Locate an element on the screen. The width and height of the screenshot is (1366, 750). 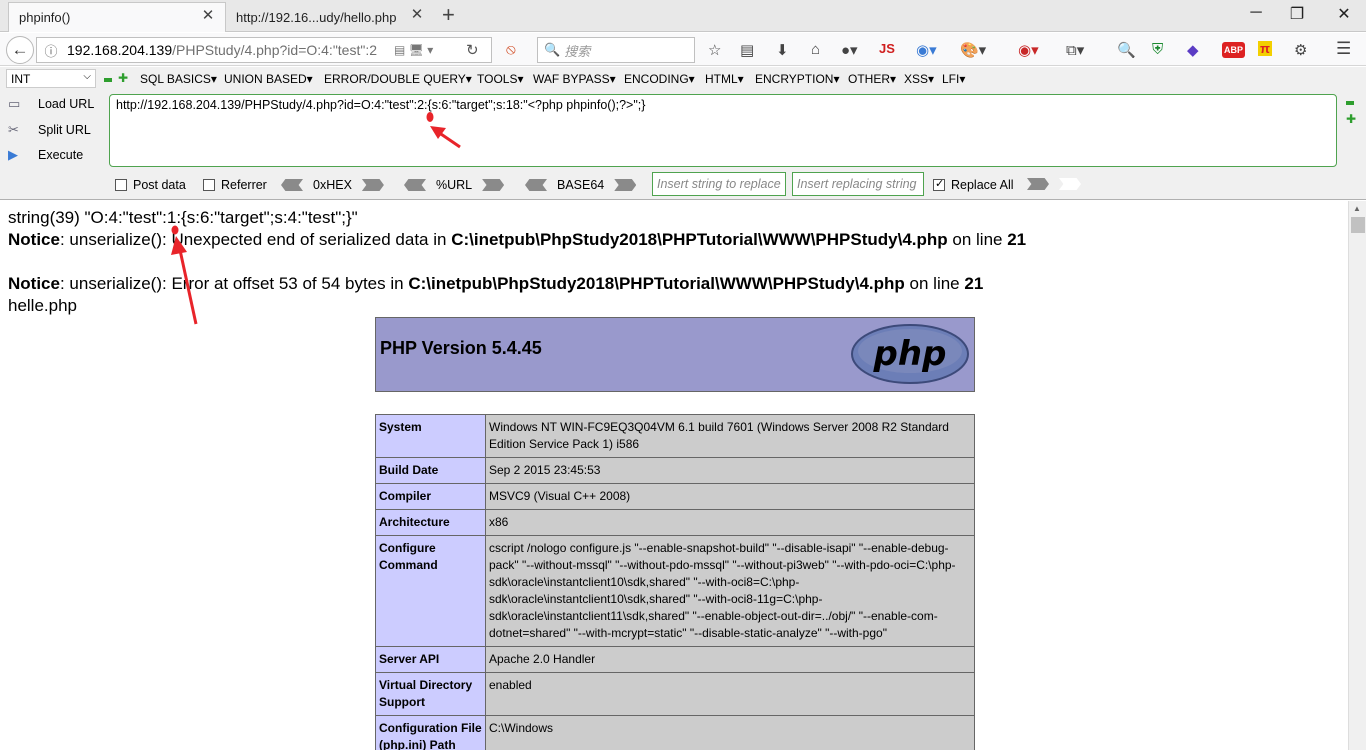
minimize-icon: ─ is located at coordinates (1256, 13).